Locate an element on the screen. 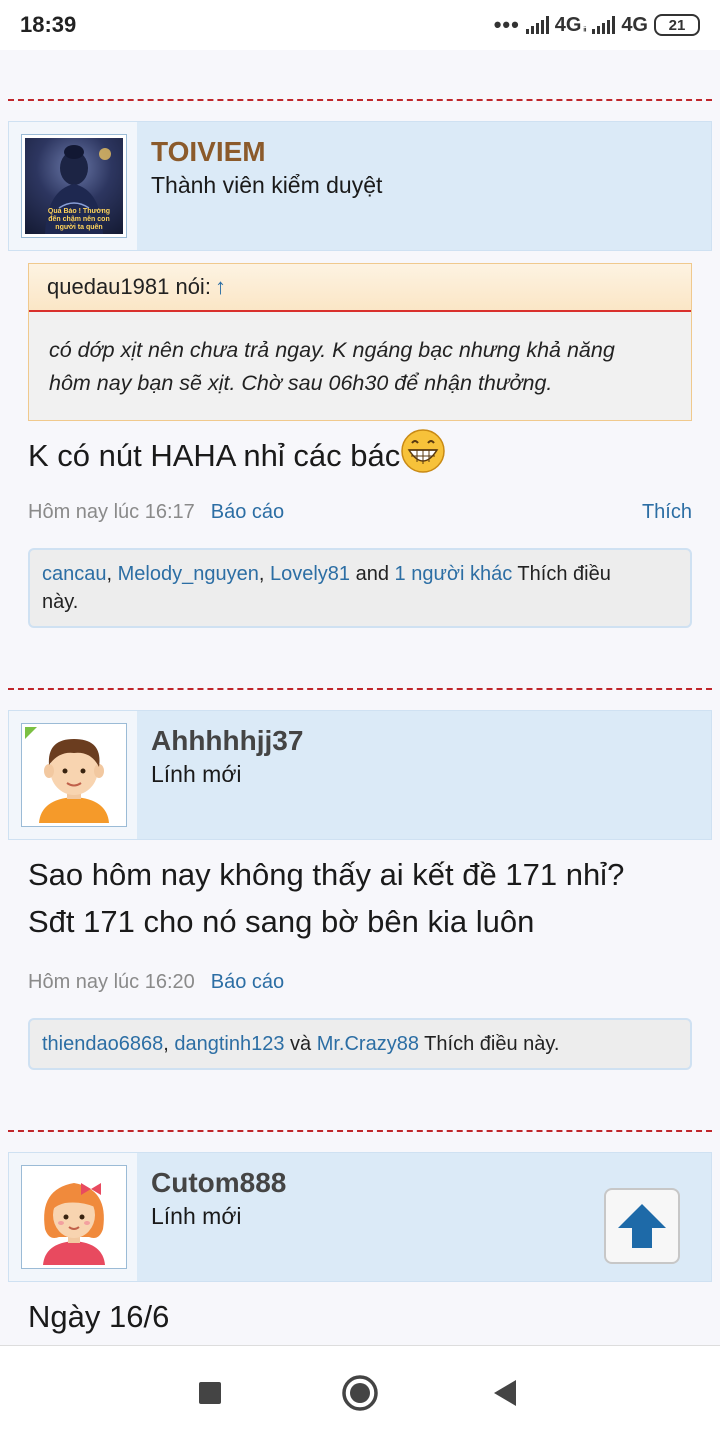  liker-link: dangtinh123 is located at coordinates (229, 1044).